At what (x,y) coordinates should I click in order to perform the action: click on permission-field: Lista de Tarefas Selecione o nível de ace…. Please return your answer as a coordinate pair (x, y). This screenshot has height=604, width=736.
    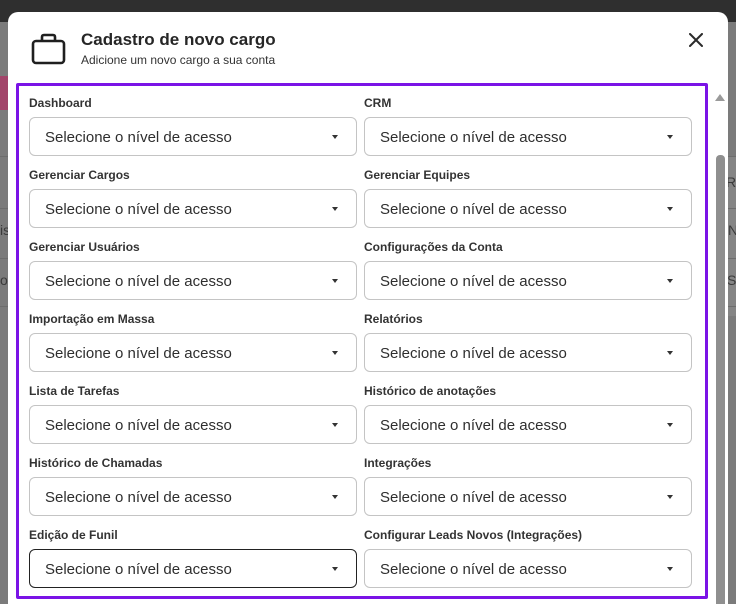
    Looking at the image, I should click on (193, 420).